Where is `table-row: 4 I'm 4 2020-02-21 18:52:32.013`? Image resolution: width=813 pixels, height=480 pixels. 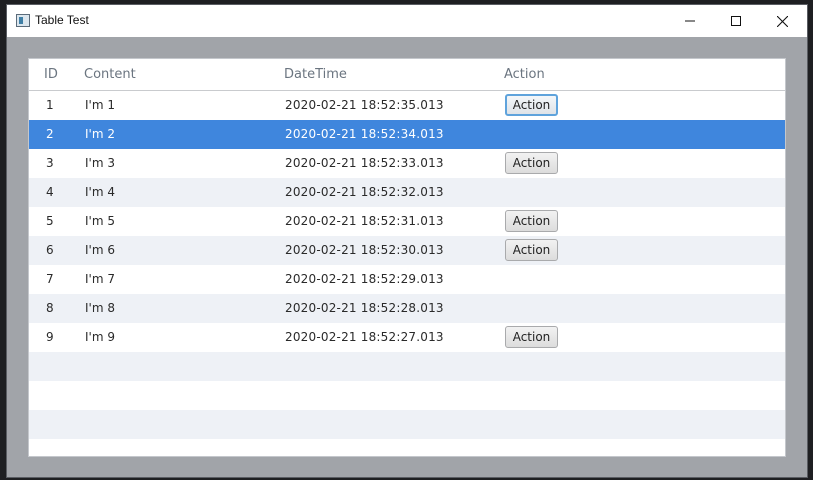 table-row: 4 I'm 4 2020-02-21 18:52:32.013 is located at coordinates (407, 192).